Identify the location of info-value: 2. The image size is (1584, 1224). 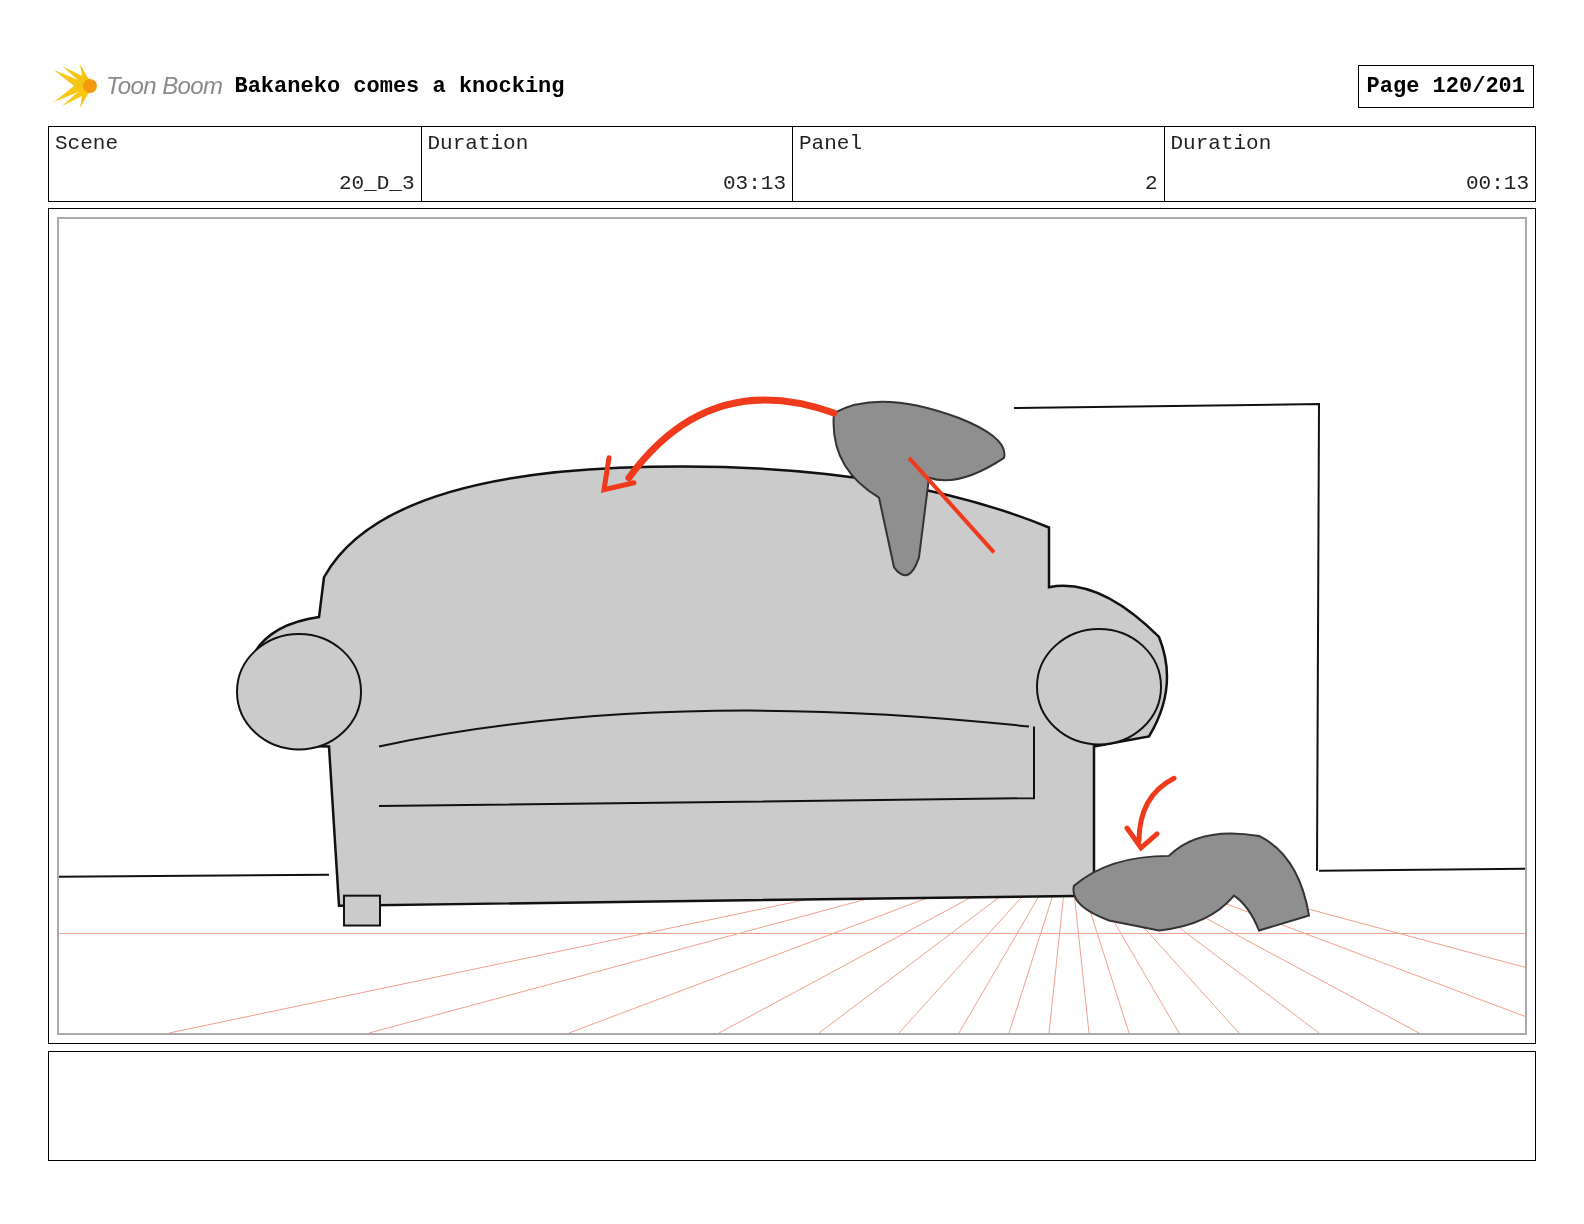
(1150, 183).